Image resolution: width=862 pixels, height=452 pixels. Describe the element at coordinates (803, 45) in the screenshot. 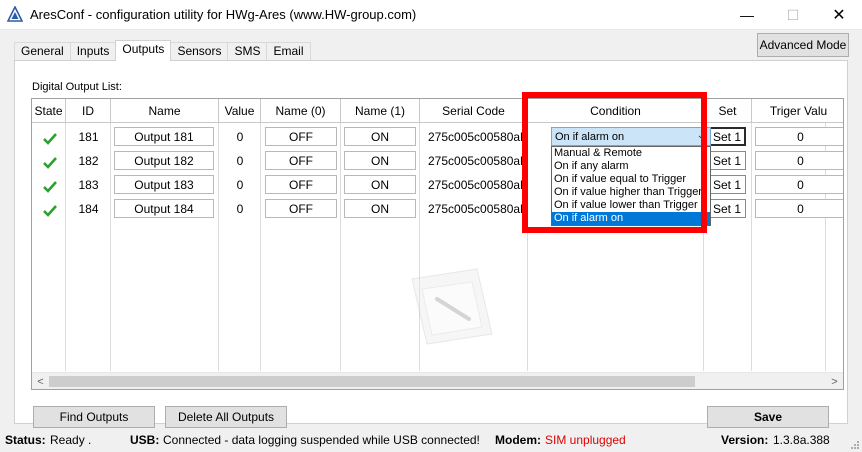

I see `advanced-mode-button: Advanced Mode` at that location.